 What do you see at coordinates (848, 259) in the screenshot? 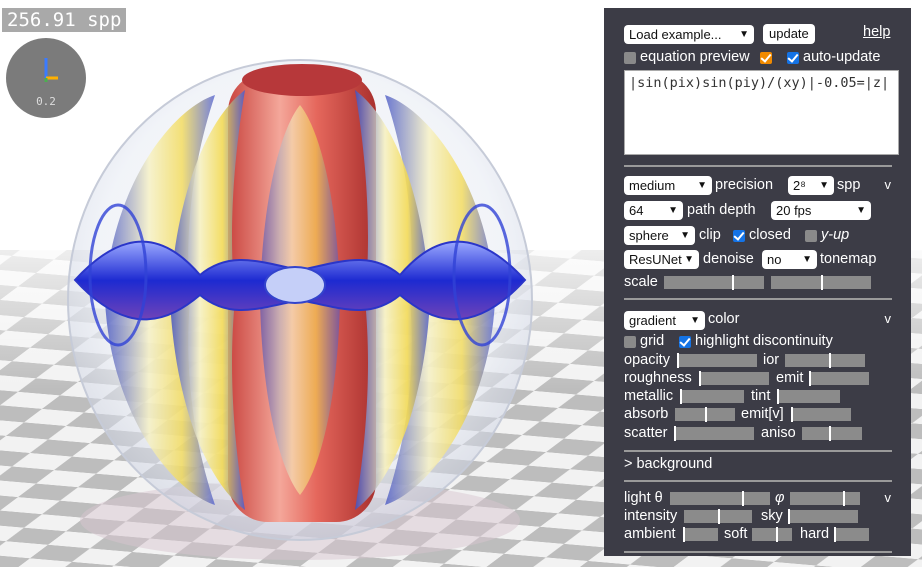
I see `tonemap-label: tonemap` at bounding box center [848, 259].